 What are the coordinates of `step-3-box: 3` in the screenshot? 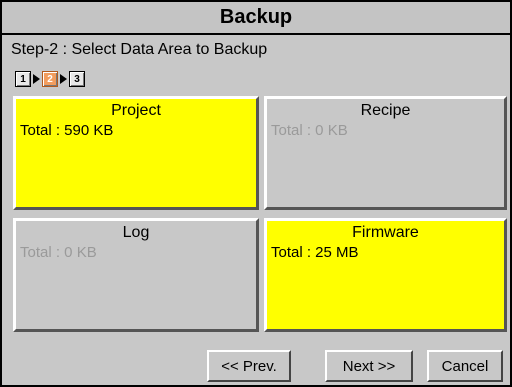 It's located at (77, 79).